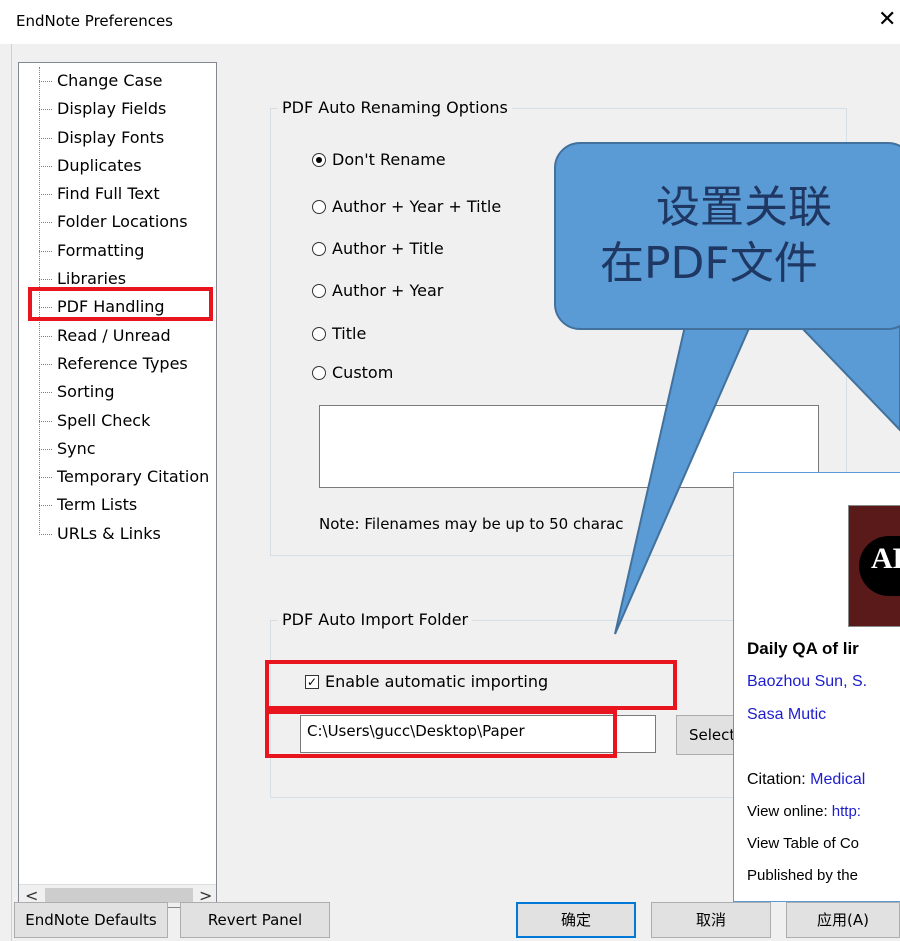 Image resolution: width=900 pixels, height=941 pixels. What do you see at coordinates (744, 207) in the screenshot?
I see `callout-line-1: 设置关联` at bounding box center [744, 207].